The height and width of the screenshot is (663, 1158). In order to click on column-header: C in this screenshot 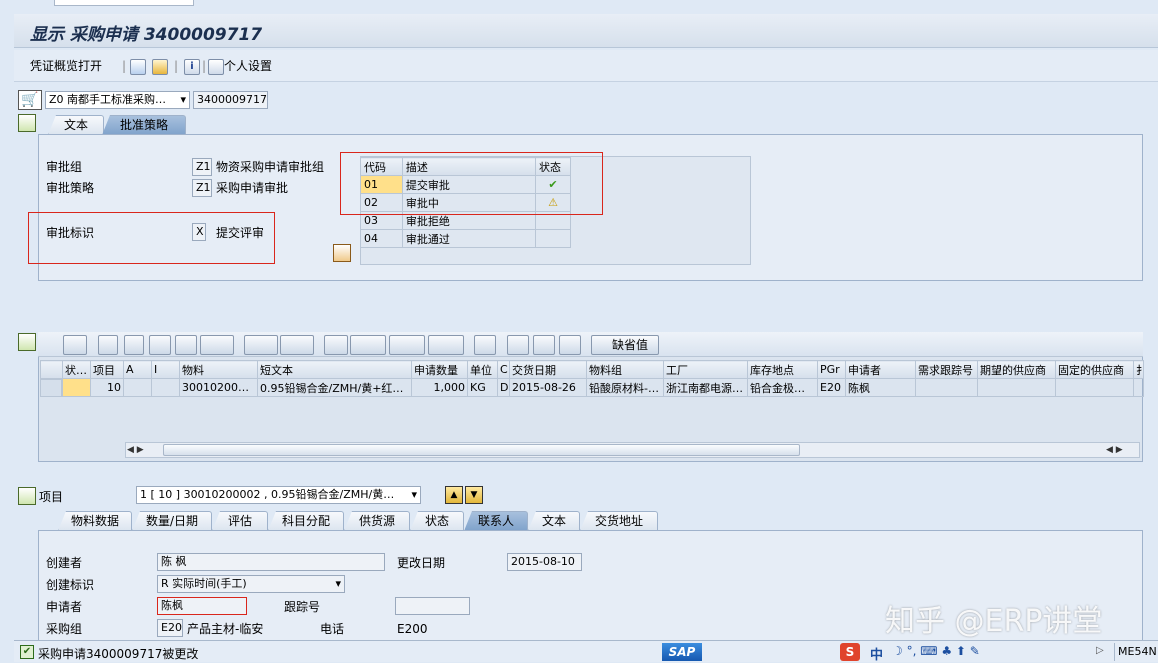, I will do `click(503, 369)`.